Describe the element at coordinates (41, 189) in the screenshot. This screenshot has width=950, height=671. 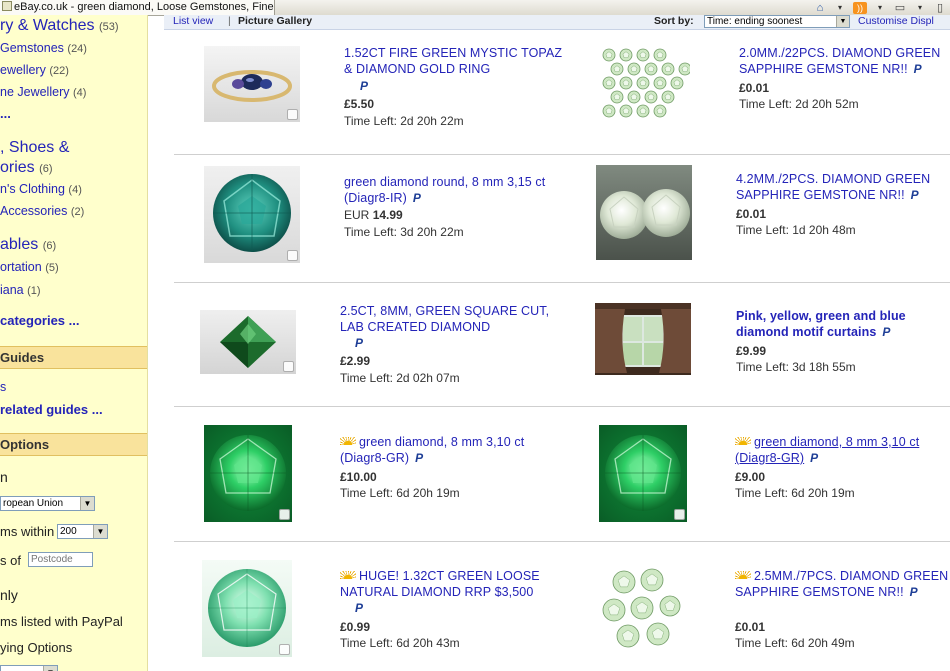
I see `sidebar-category-womens-clothing: n's Clothing (4)` at that location.